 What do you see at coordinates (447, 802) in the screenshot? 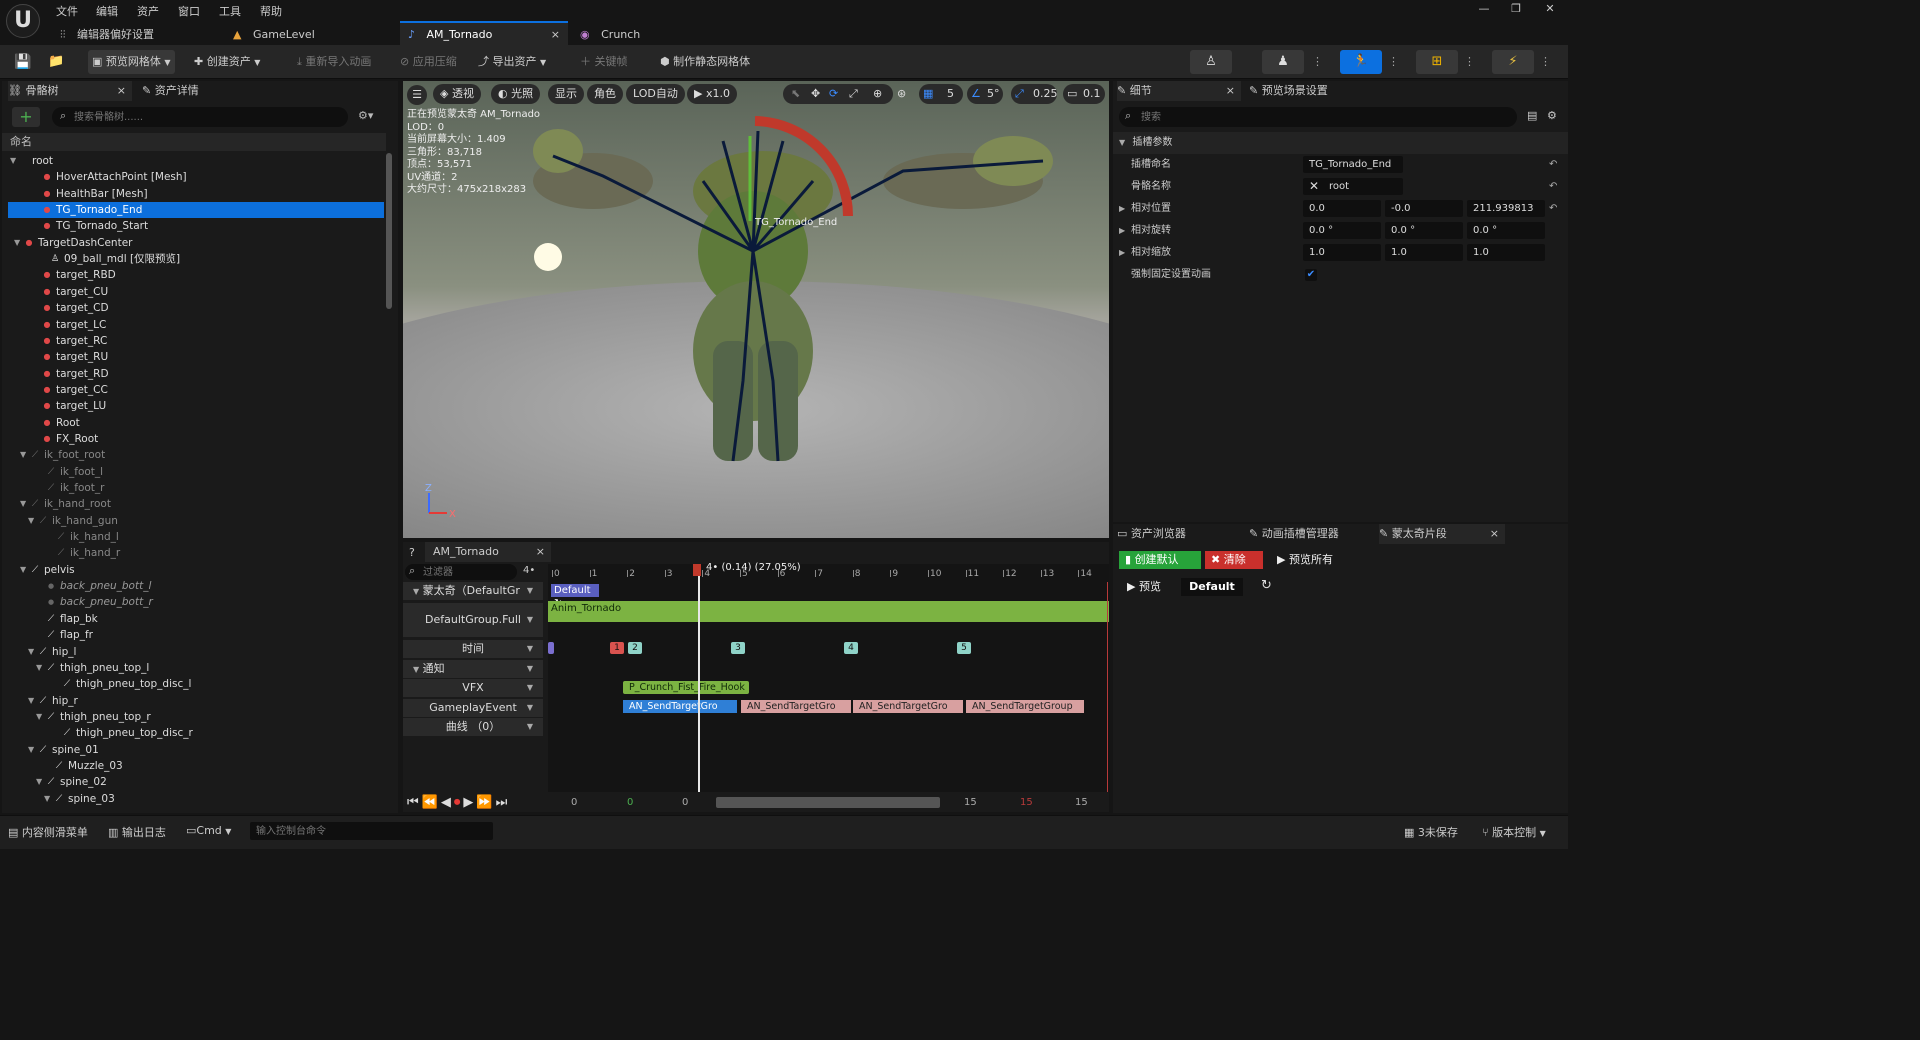
I see `play-reverse-icon: ◀` at bounding box center [447, 802].